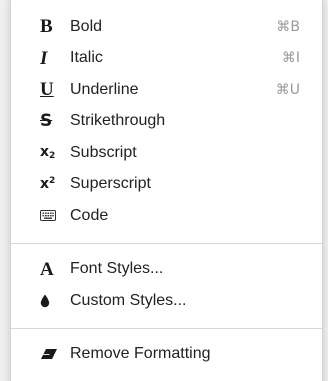 This screenshot has width=328, height=381. What do you see at coordinates (166, 5) in the screenshot?
I see `menu-top-padding` at bounding box center [166, 5].